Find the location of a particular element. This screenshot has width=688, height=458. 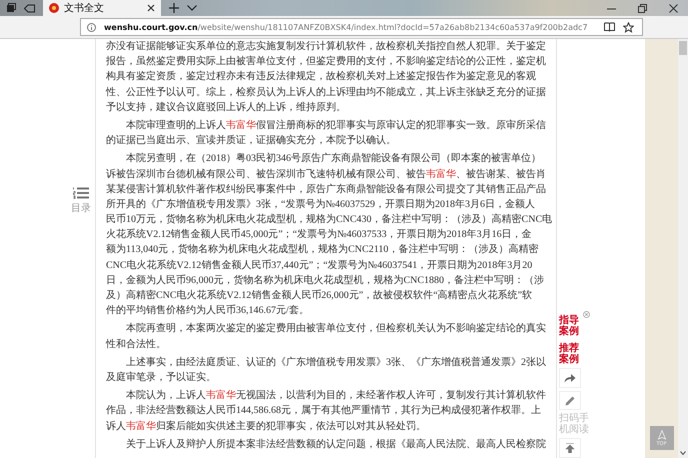

edit-button is located at coordinates (570, 400).